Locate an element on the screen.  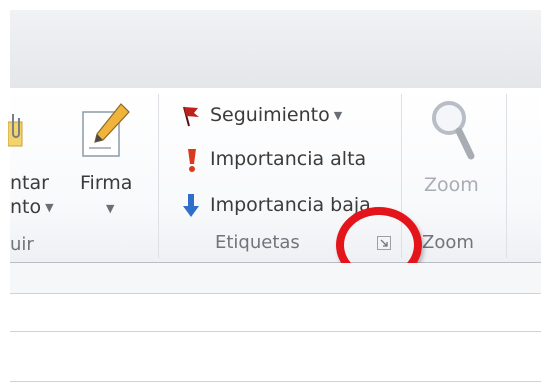
high-importance-button: Importancia alta is located at coordinates (278, 159).